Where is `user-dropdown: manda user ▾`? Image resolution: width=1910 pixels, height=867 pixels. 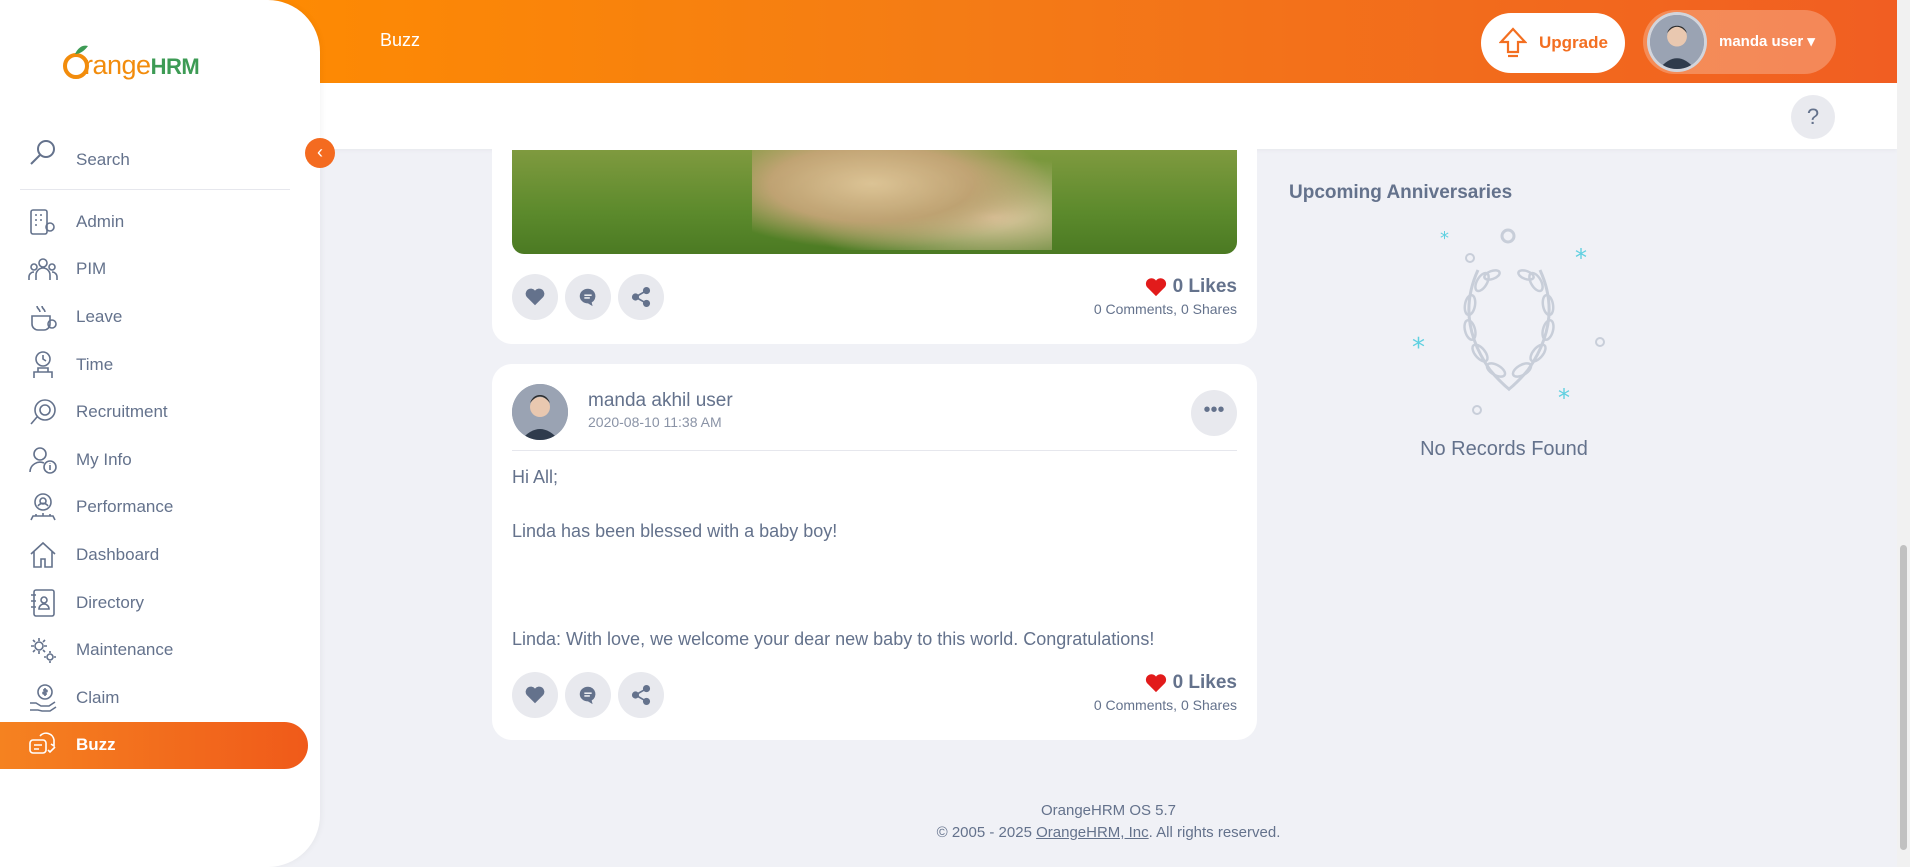
user-dropdown: manda user ▾ is located at coordinates (1739, 42).